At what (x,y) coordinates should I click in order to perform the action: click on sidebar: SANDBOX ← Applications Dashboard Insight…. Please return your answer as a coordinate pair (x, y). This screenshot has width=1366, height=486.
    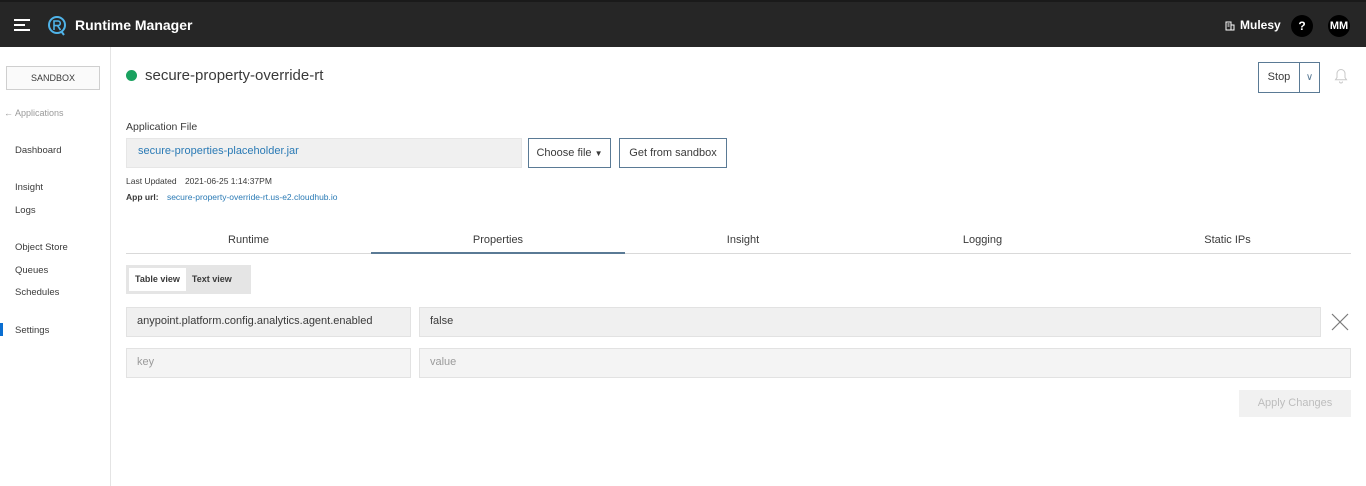
    Looking at the image, I should click on (55, 266).